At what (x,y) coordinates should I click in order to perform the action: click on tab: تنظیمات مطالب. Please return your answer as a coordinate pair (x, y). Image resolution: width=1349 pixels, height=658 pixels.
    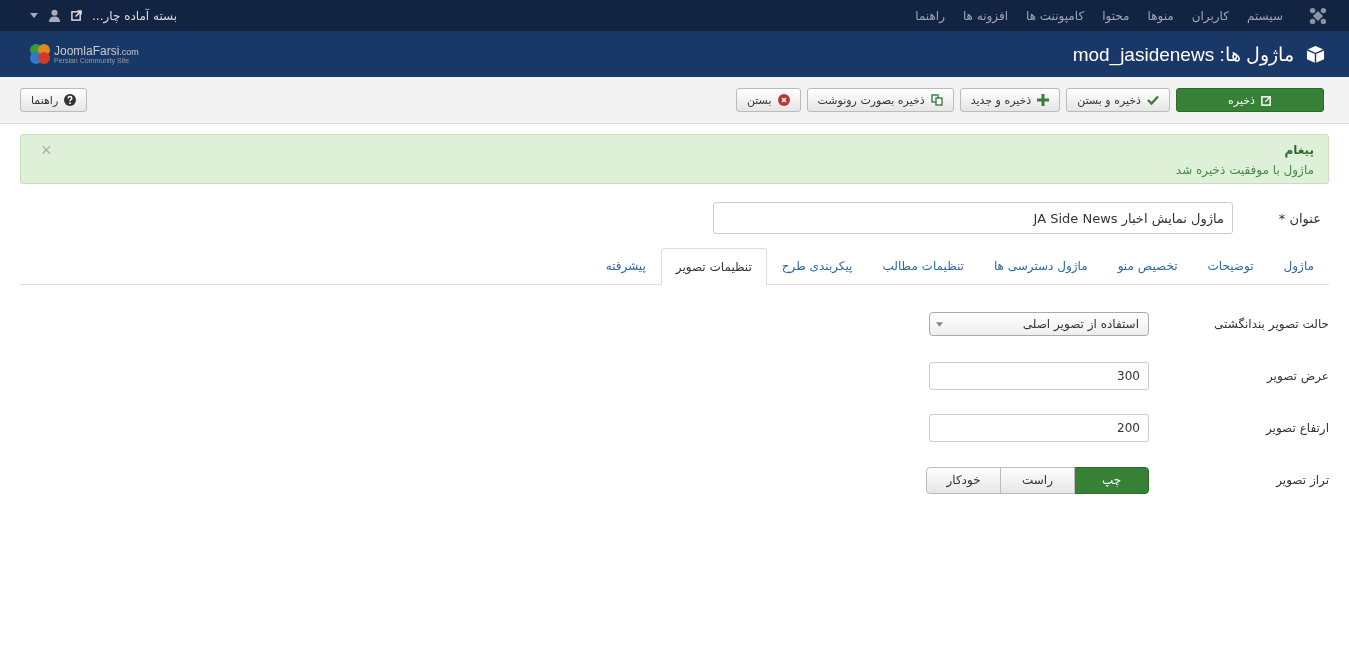
    Looking at the image, I should click on (923, 266).